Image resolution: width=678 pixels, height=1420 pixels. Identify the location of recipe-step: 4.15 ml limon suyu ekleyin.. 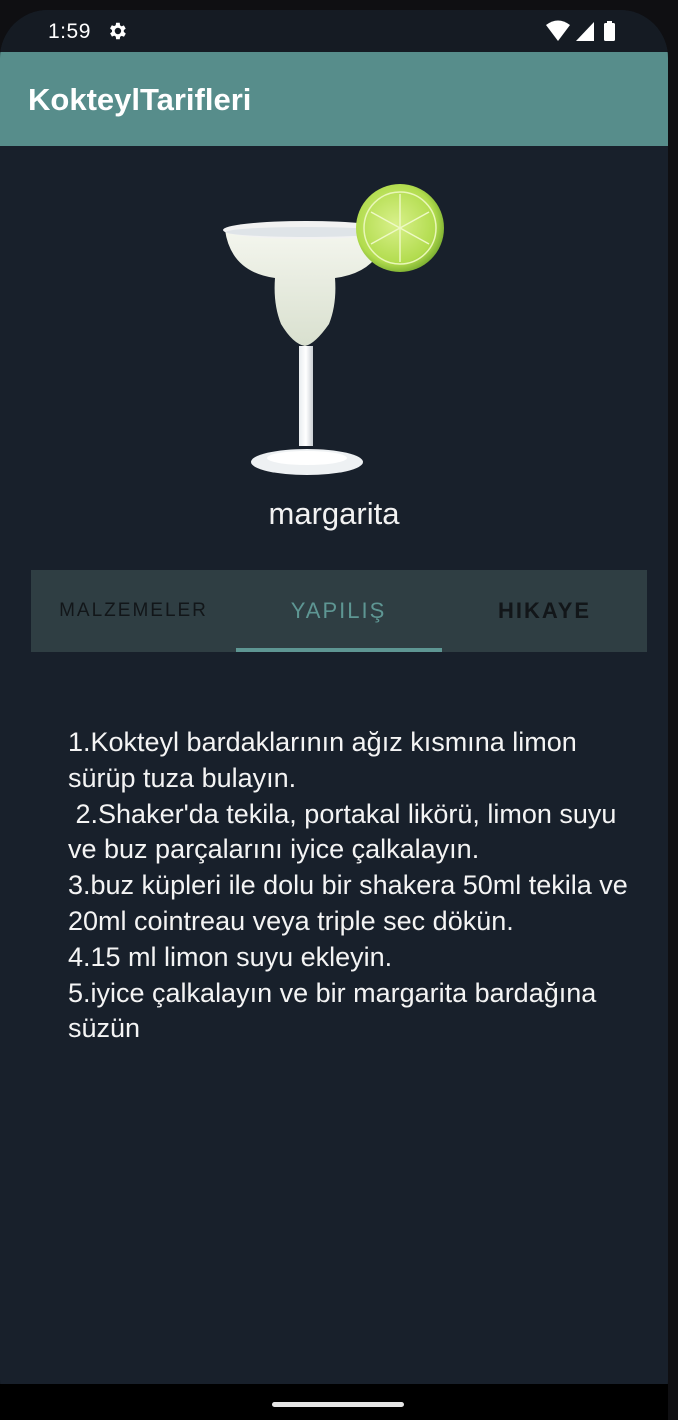
(230, 956).